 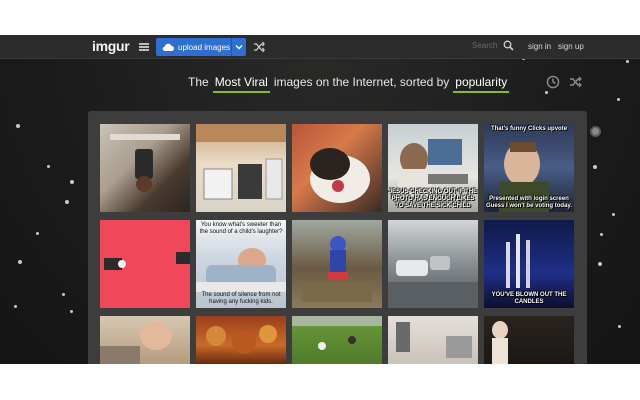 What do you see at coordinates (241, 84) in the screenshot?
I see `sort-dropdown: Most Viral` at bounding box center [241, 84].